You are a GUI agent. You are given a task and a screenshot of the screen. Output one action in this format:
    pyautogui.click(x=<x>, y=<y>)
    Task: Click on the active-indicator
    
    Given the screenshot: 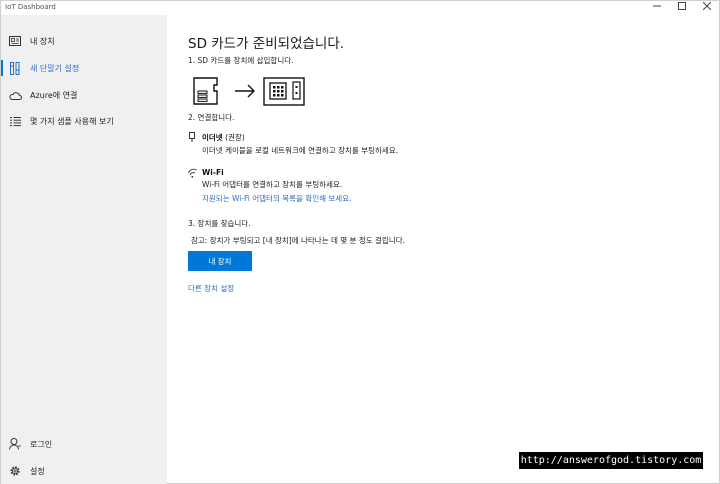 What is the action you would take?
    pyautogui.click(x=2, y=68)
    